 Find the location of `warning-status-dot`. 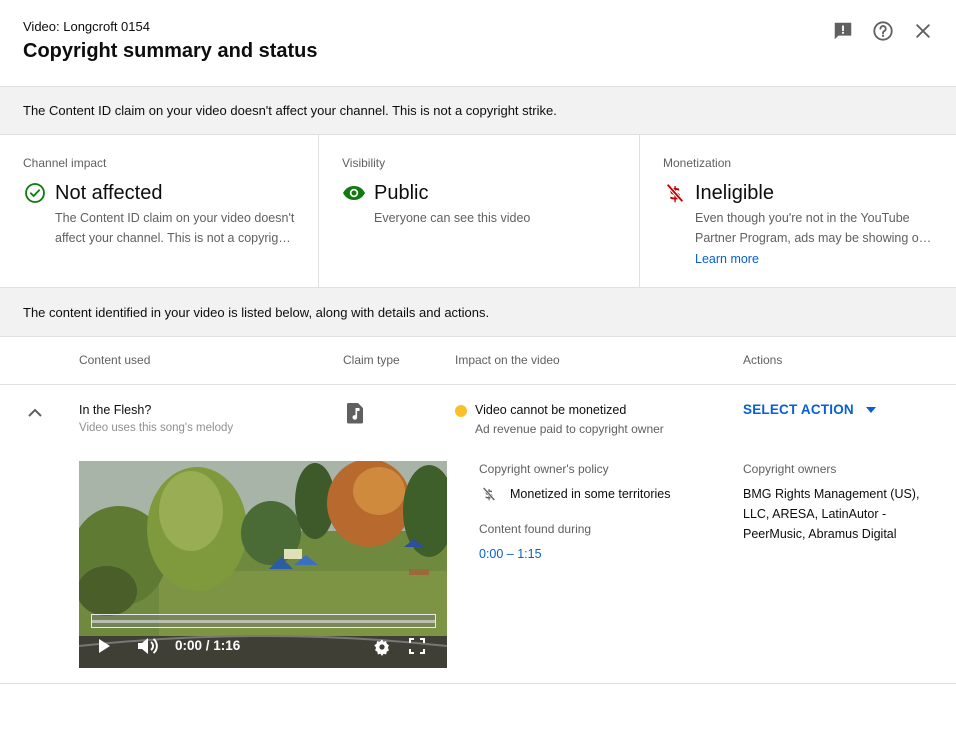

warning-status-dot is located at coordinates (461, 411).